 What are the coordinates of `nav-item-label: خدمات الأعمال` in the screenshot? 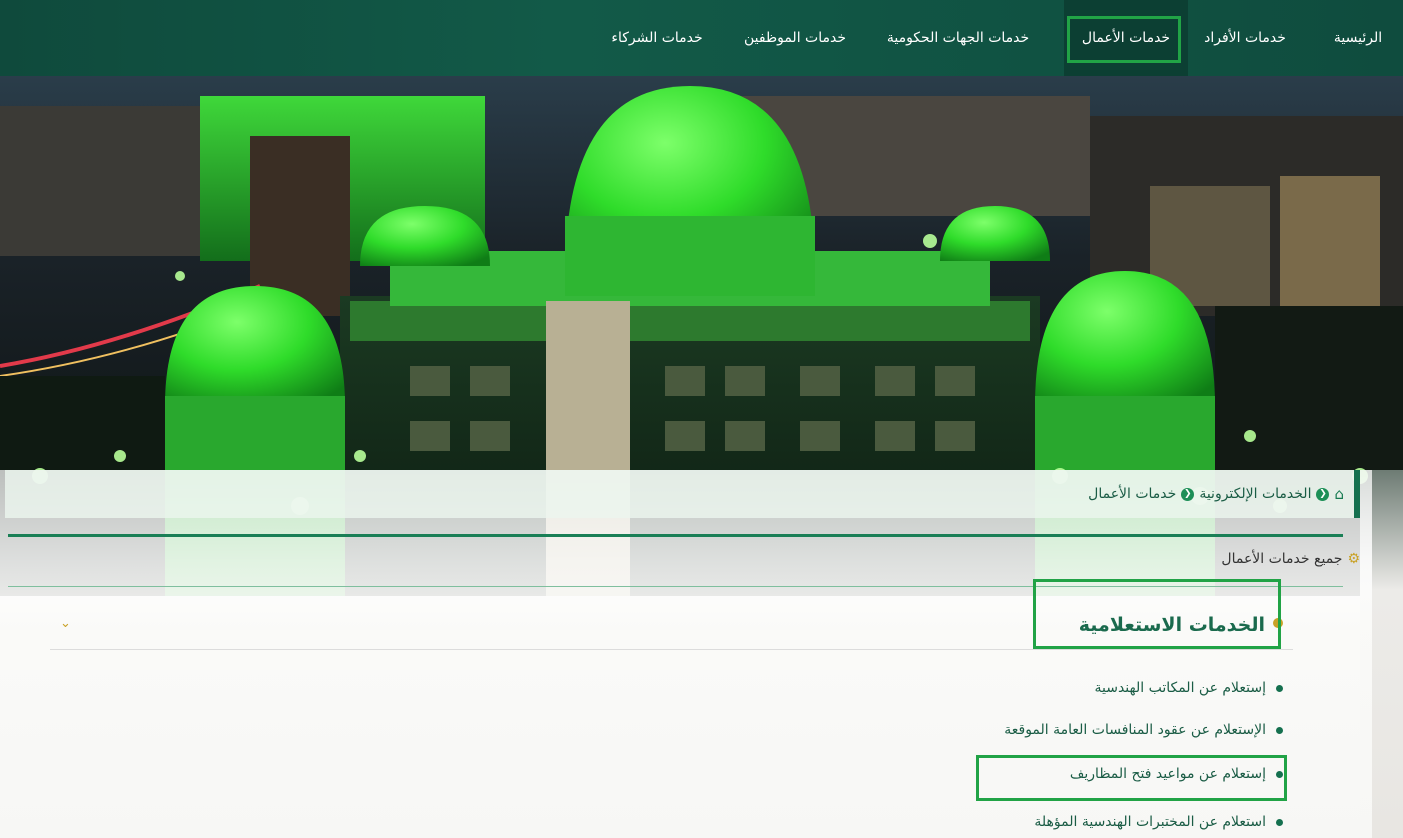 It's located at (1126, 38).